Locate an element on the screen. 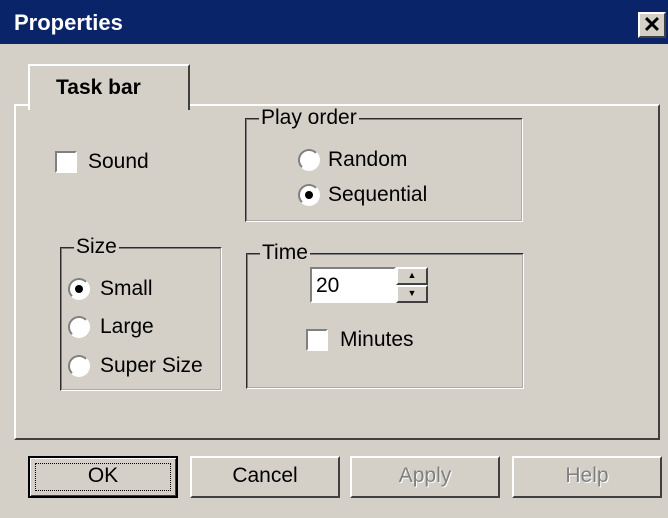 This screenshot has height=518, width=668. spinner-up-button: ▲ is located at coordinates (412, 276).